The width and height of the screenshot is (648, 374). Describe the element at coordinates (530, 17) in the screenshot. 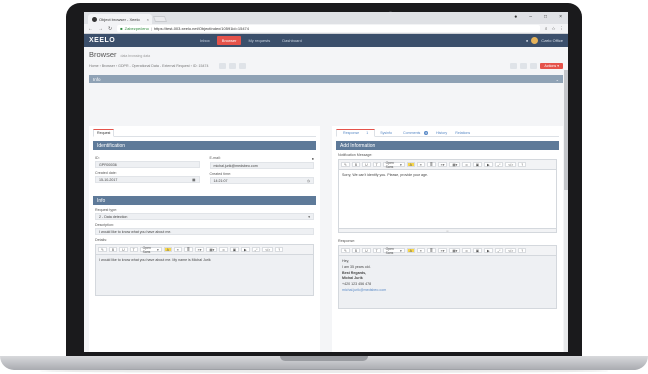

I see `minimize-icon: –` at that location.